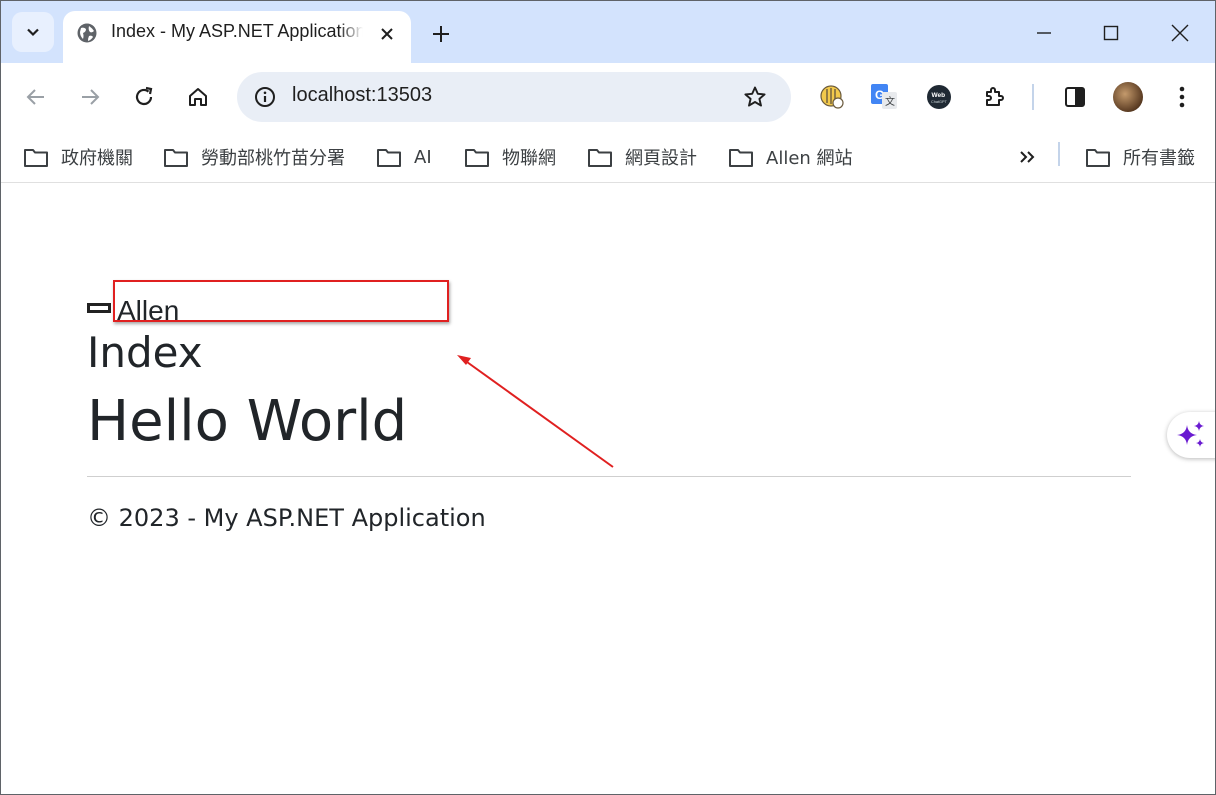 This screenshot has width=1216, height=795. I want to click on maximize-icon, so click(1111, 33).